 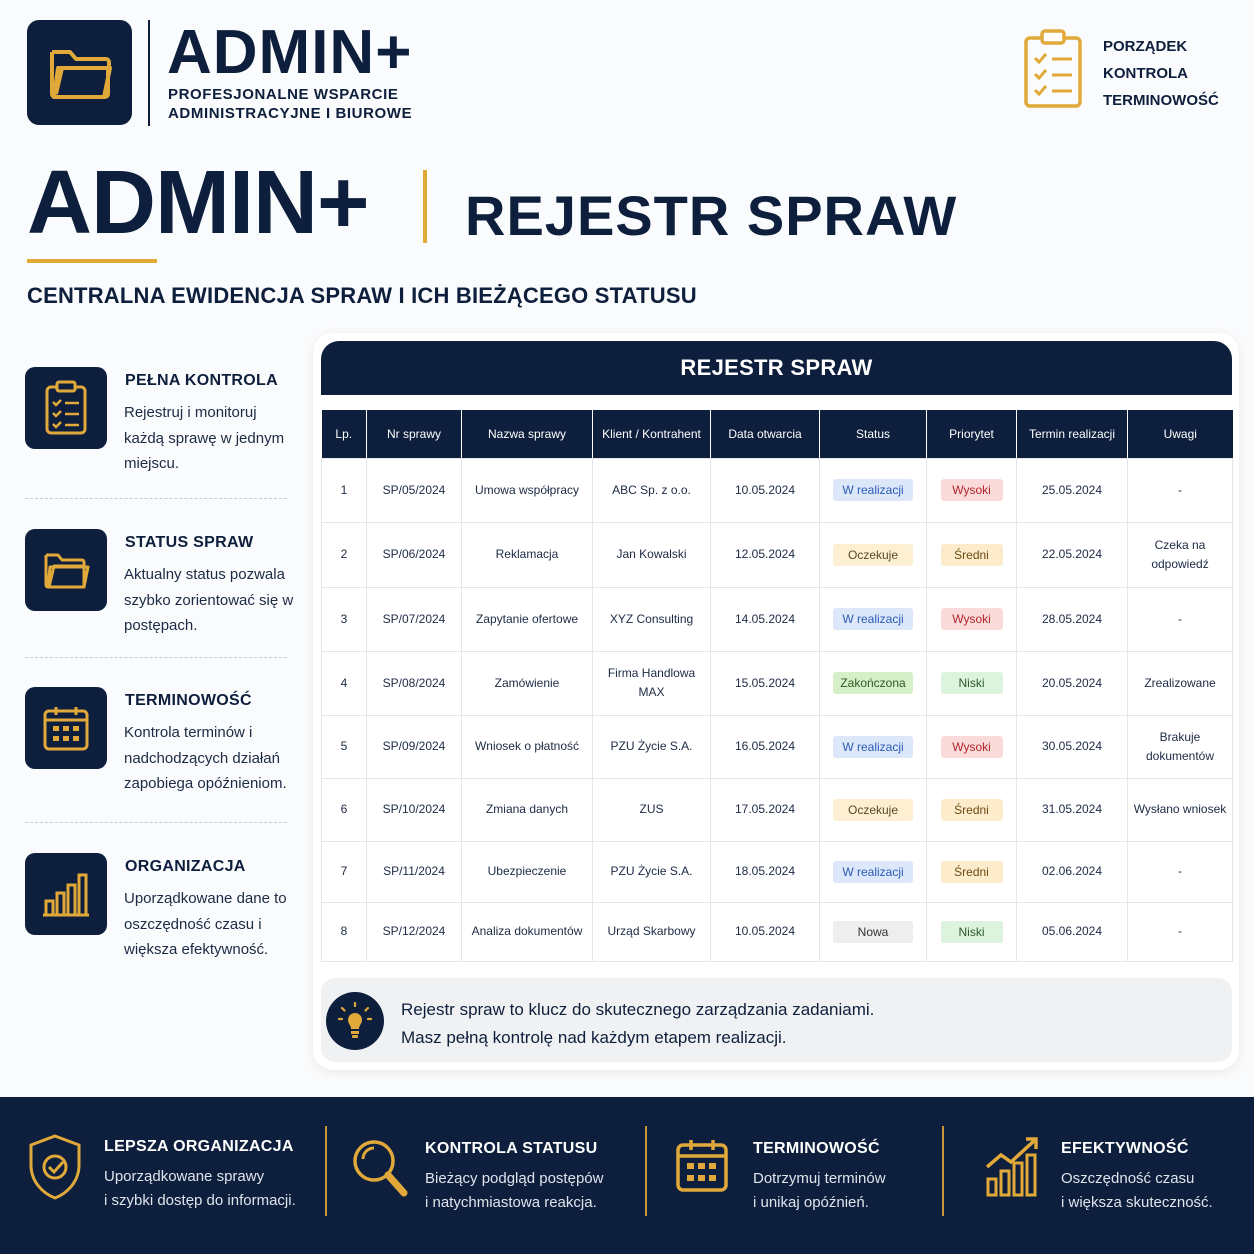 I want to click on cell-priority: Niski, so click(x=971, y=683).